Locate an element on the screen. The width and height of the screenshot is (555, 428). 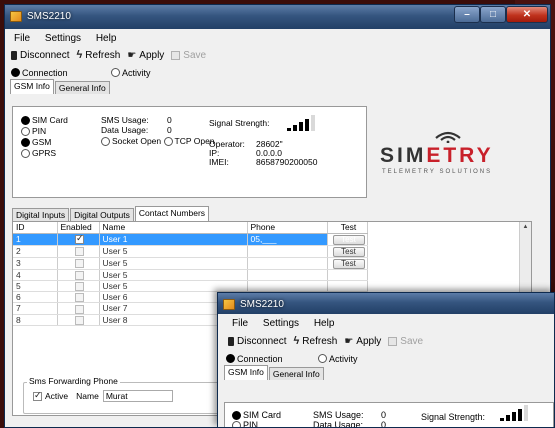
secondary-disconnect-button: Disconnect is located at coordinates (257, 341).